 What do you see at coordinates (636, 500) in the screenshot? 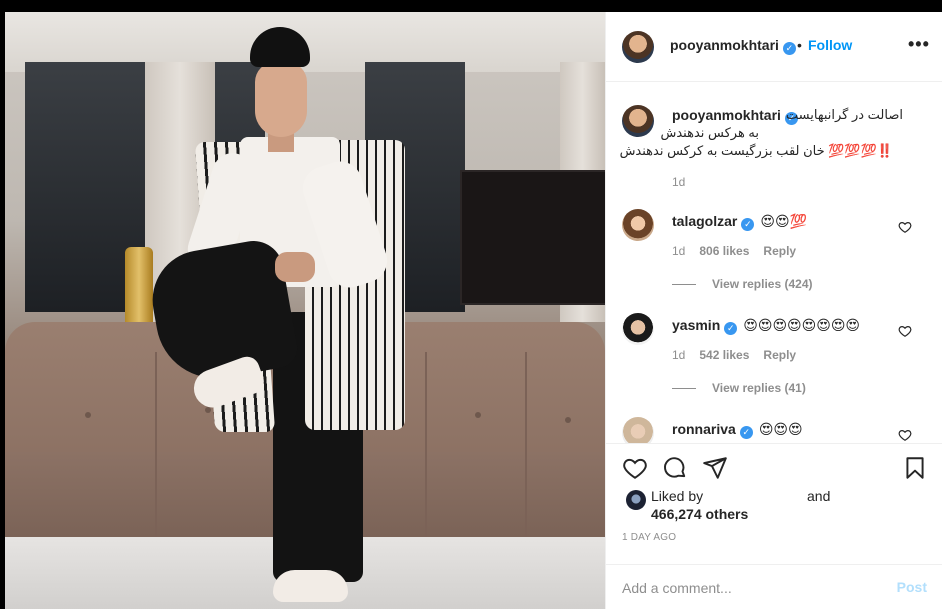
I see `liker-avatar` at bounding box center [636, 500].